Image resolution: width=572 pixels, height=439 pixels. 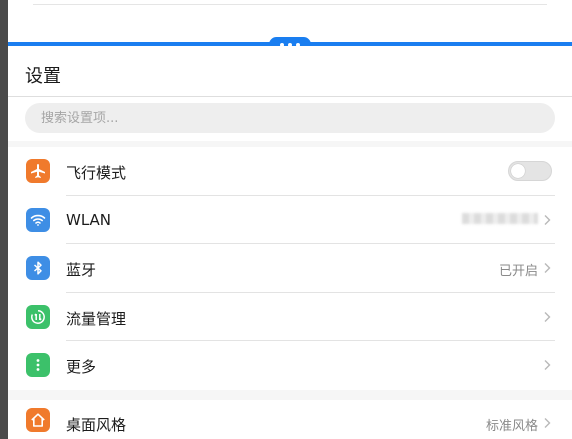 What do you see at coordinates (38, 219) in the screenshot?
I see `wifi-icon` at bounding box center [38, 219].